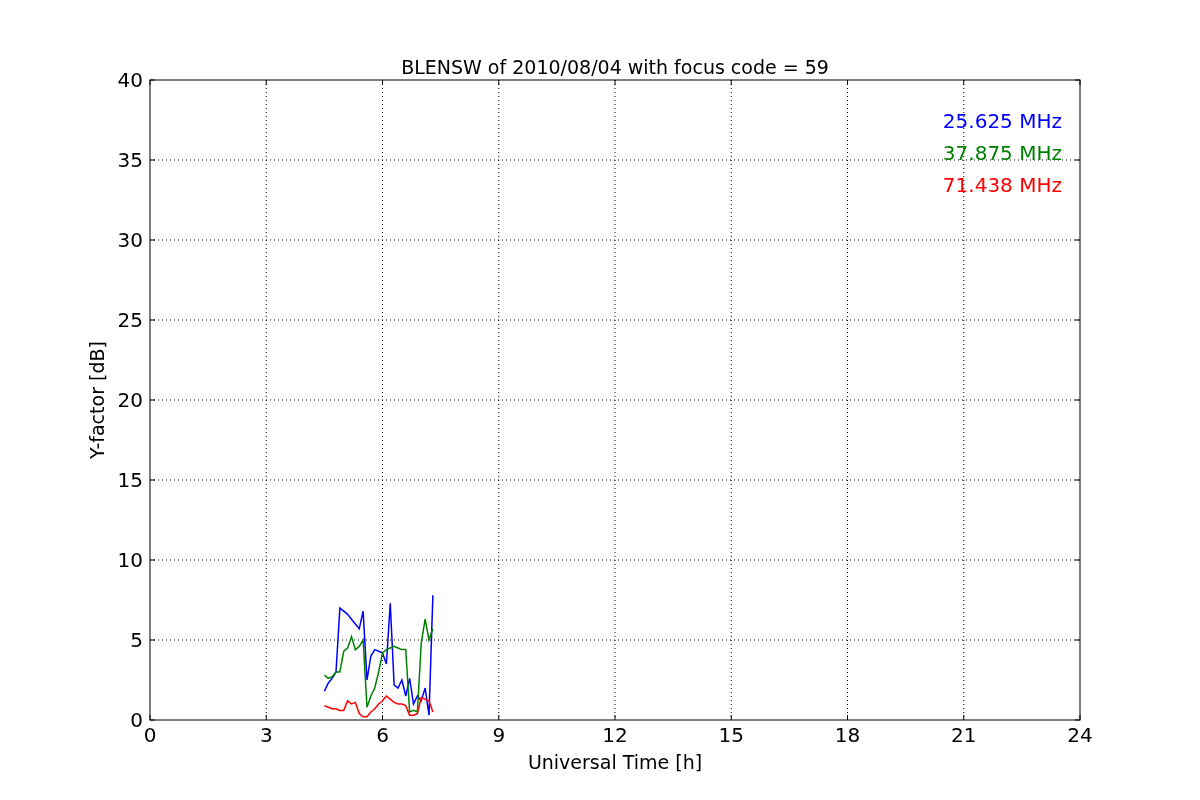  Describe the element at coordinates (1002, 153) in the screenshot. I see `legend-label: 37.875 MHz` at that location.